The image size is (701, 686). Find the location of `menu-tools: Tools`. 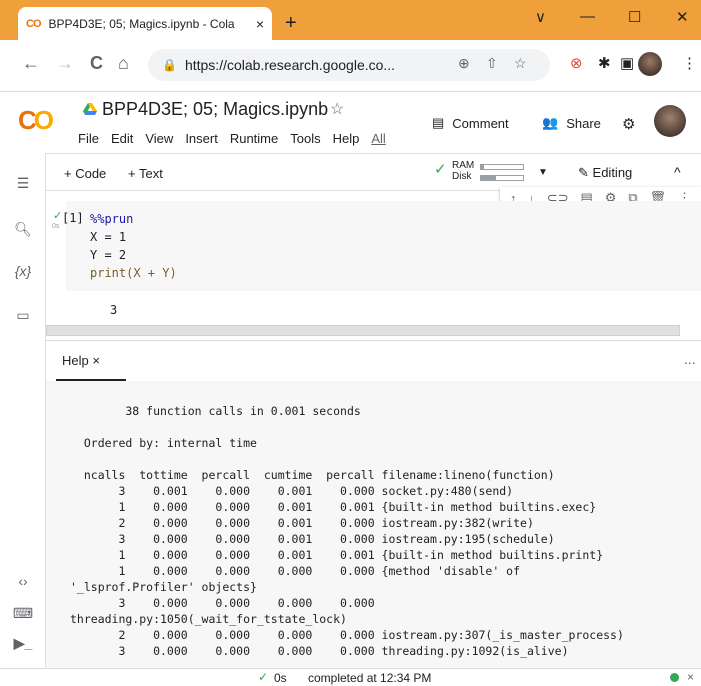

menu-tools: Tools is located at coordinates (305, 138).